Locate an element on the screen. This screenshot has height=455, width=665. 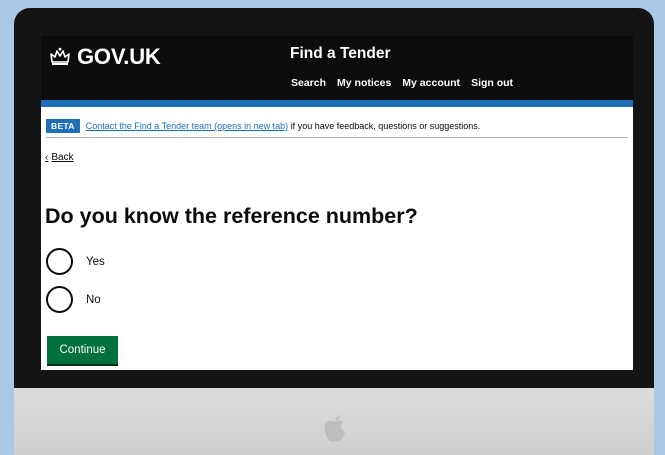
radio-label-yes: Yes is located at coordinates (95, 261).